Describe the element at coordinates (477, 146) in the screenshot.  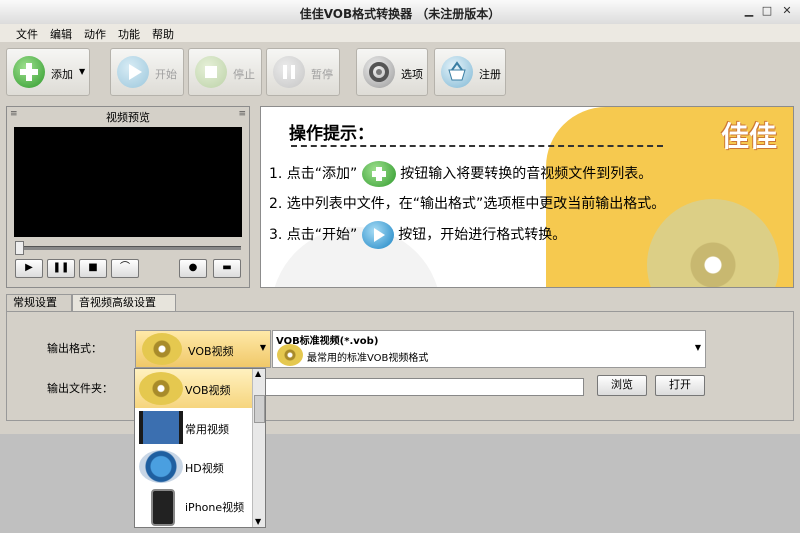
I see `tips-divider` at that location.